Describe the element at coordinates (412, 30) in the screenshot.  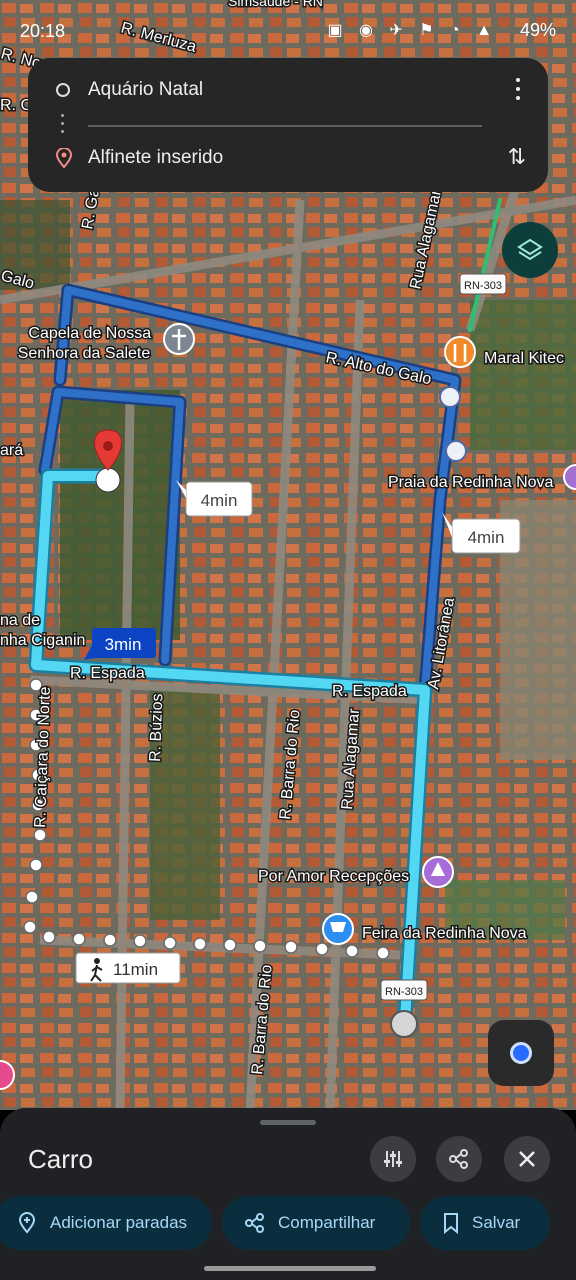
I see `status-icons: ▣ ◉ ✈ ⚑ ◔ ▲` at that location.